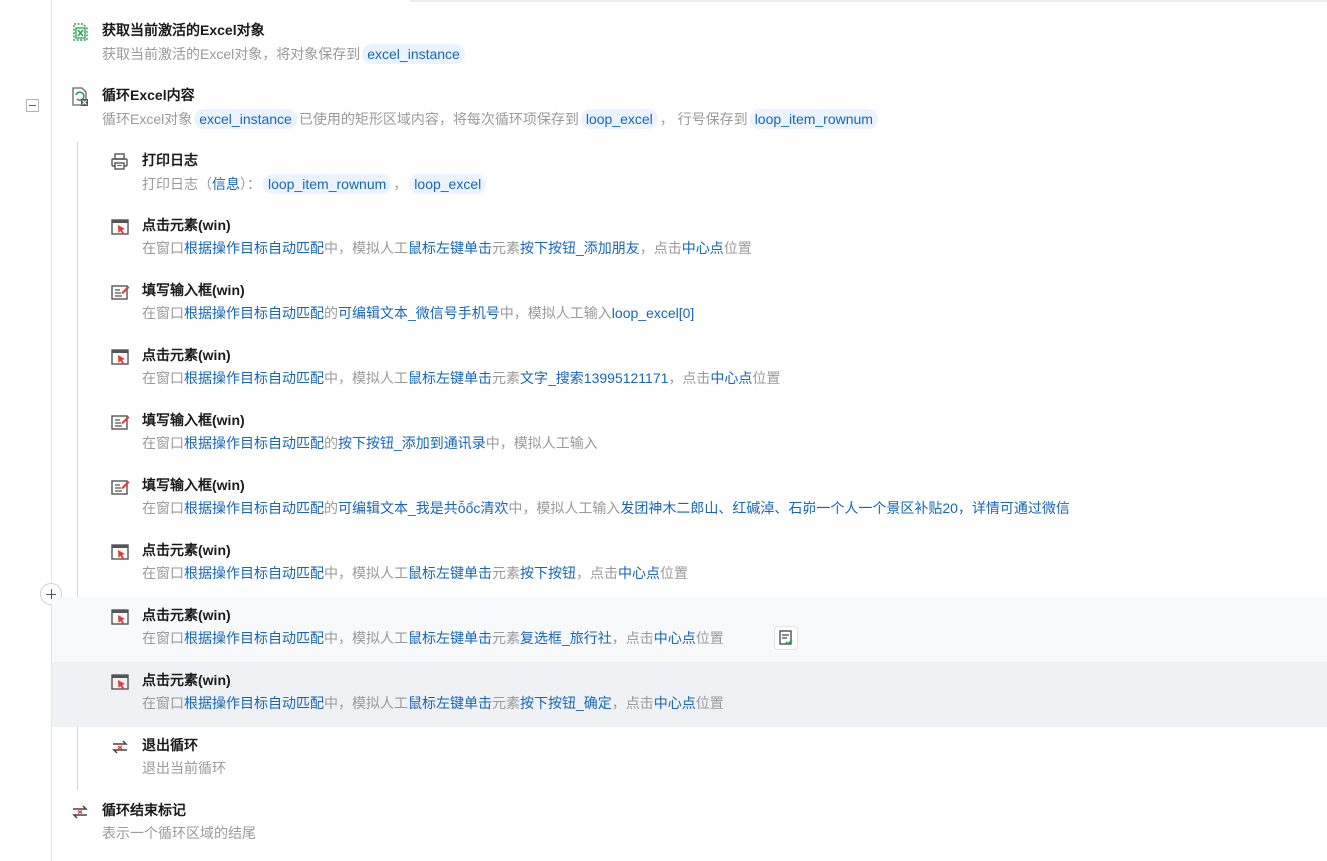 Image resolution: width=1327 pixels, height=861 pixels. Describe the element at coordinates (170, 745) in the screenshot. I see `step-title: 退出循环` at that location.